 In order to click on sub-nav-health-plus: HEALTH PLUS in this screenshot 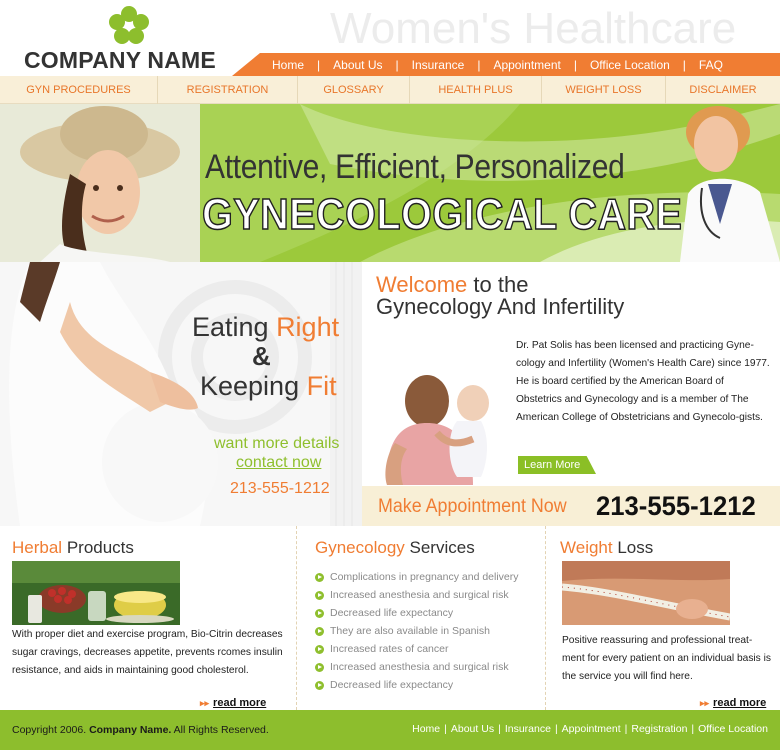, I will do `click(476, 90)`.